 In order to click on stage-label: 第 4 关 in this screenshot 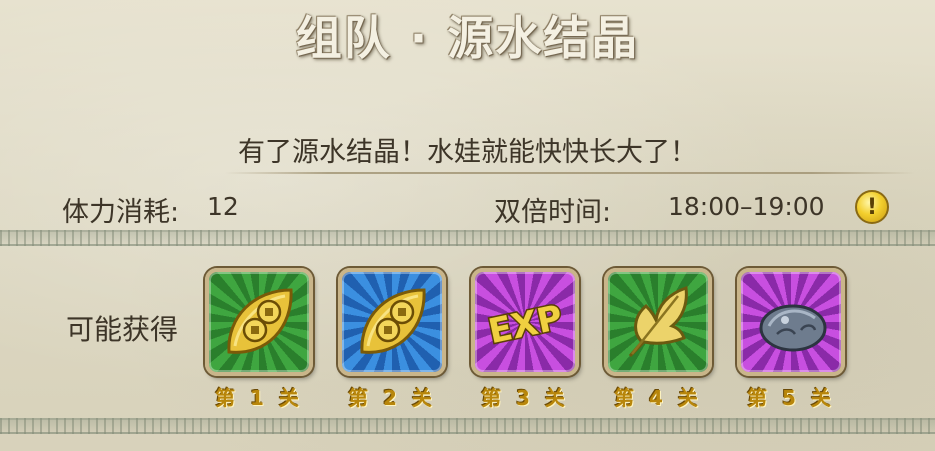, I will do `click(658, 398)`.